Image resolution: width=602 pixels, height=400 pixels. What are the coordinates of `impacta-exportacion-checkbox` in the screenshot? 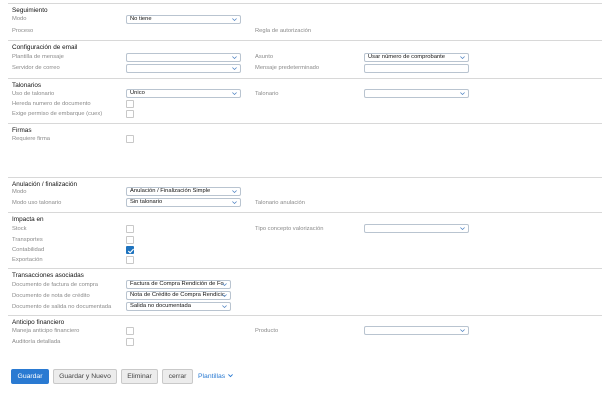 It's located at (130, 260).